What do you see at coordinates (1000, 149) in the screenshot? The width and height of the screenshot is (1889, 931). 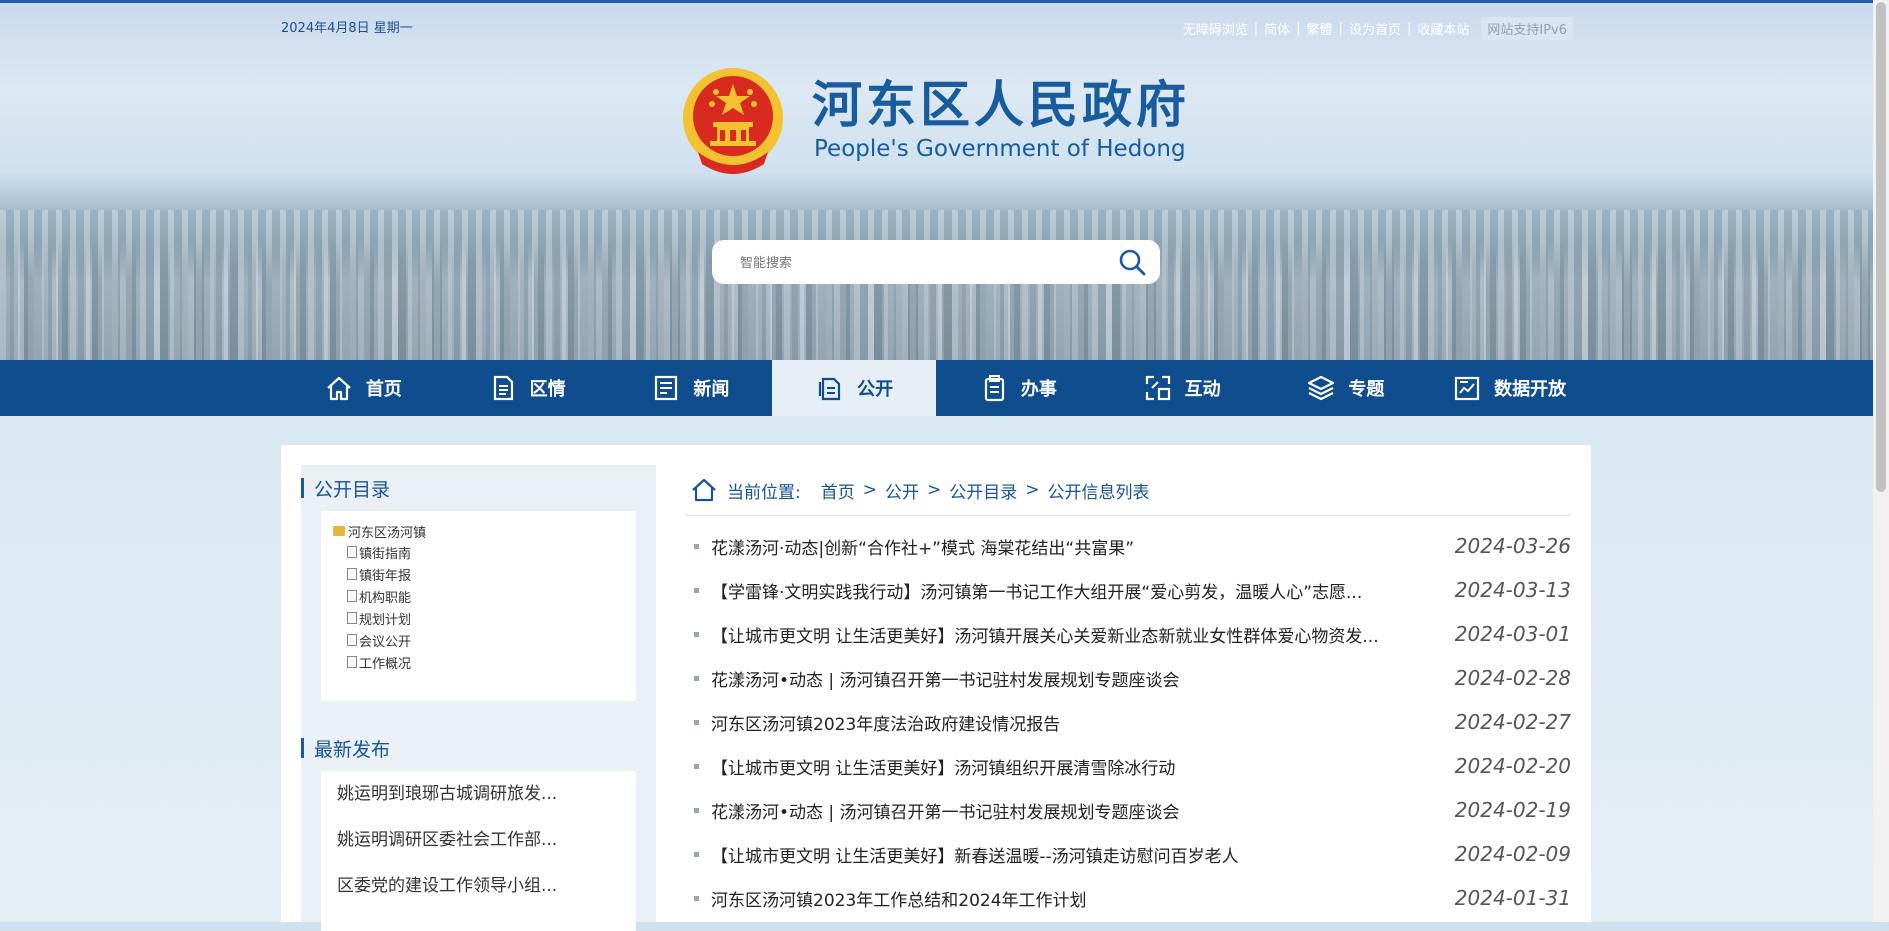 I see `site-subtitle: People's Government of Hedong` at bounding box center [1000, 149].